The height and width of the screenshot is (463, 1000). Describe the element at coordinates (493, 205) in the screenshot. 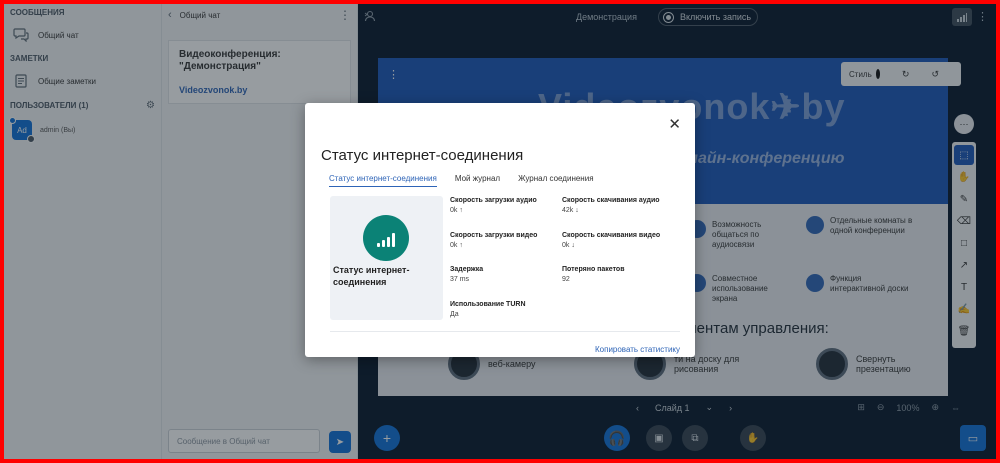

I see `stat-upload-audio: Скорость загрузки аудио 0k ↑` at that location.